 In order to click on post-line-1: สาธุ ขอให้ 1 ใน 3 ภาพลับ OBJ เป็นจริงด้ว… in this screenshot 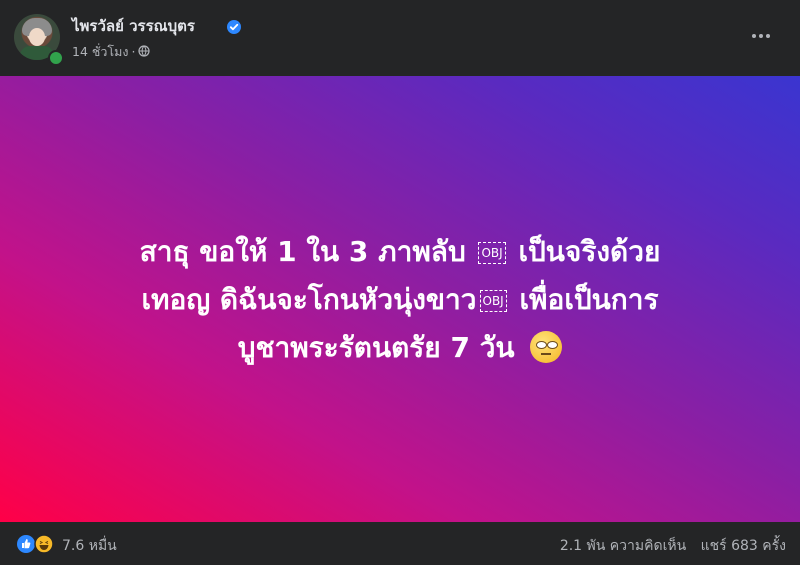, I will do `click(400, 252)`.